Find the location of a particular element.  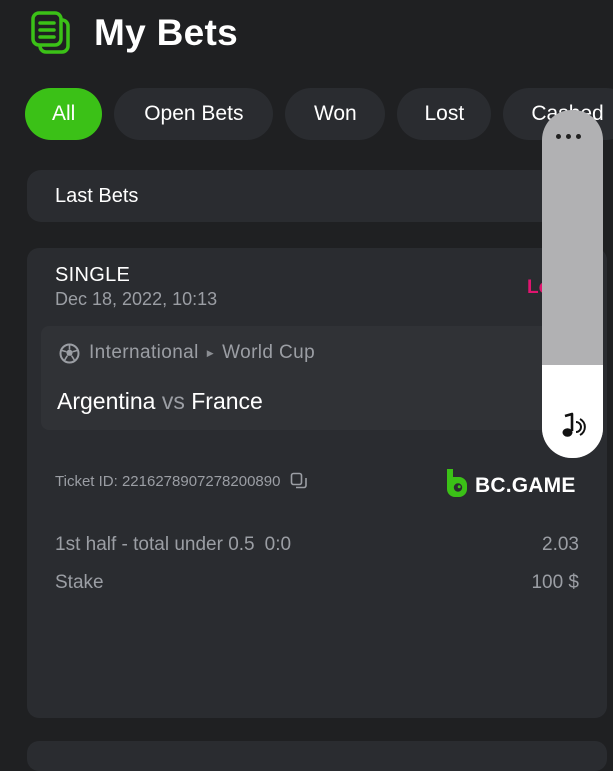

market-cell: 1st half - total under 0.5 0:0 is located at coordinates (173, 545).